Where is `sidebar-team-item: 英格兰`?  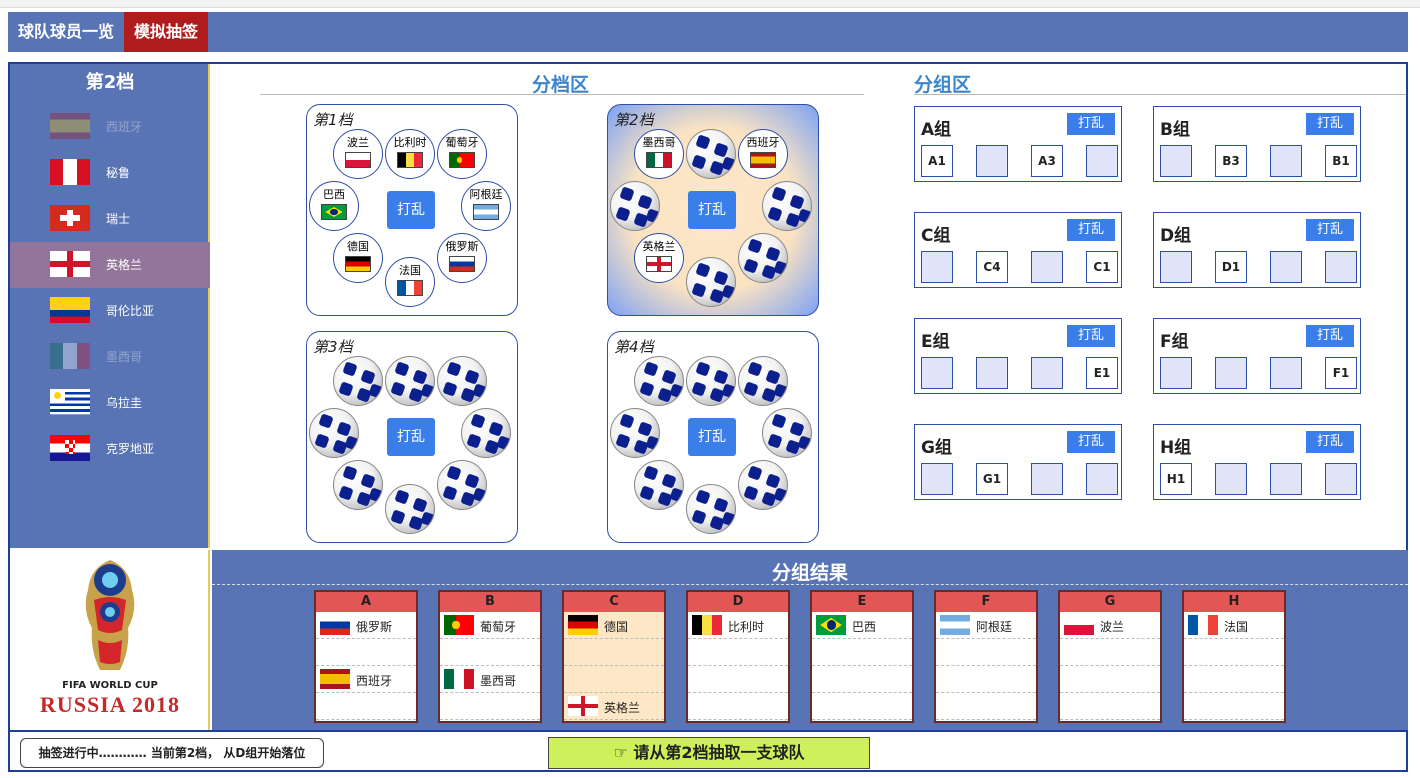 sidebar-team-item: 英格兰 is located at coordinates (110, 265).